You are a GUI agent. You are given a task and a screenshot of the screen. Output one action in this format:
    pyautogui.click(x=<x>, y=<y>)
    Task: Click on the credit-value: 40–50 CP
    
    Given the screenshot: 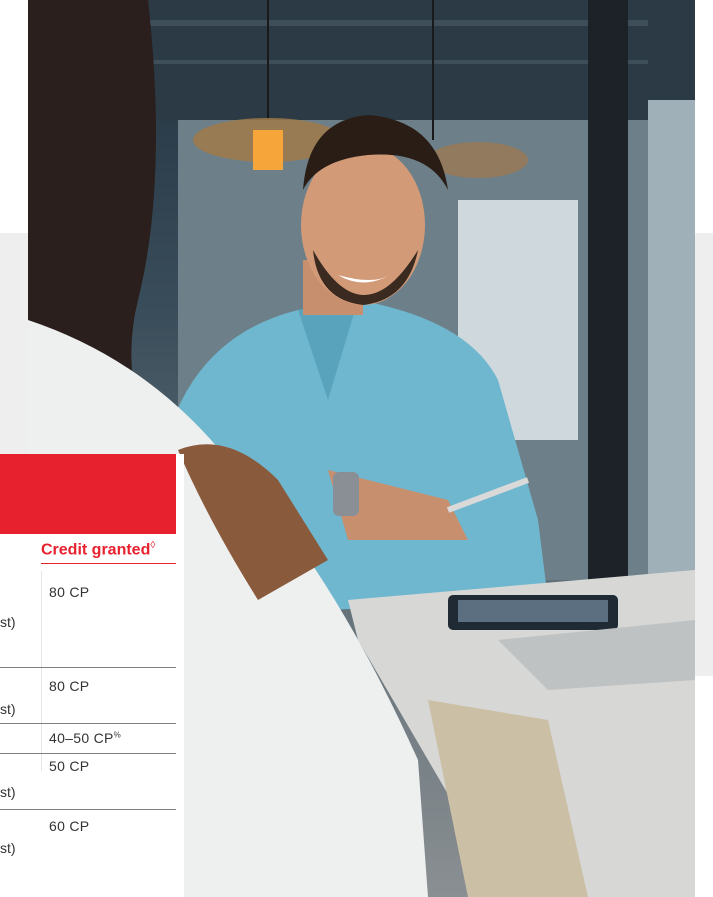 What is the action you would take?
    pyautogui.click(x=81, y=738)
    